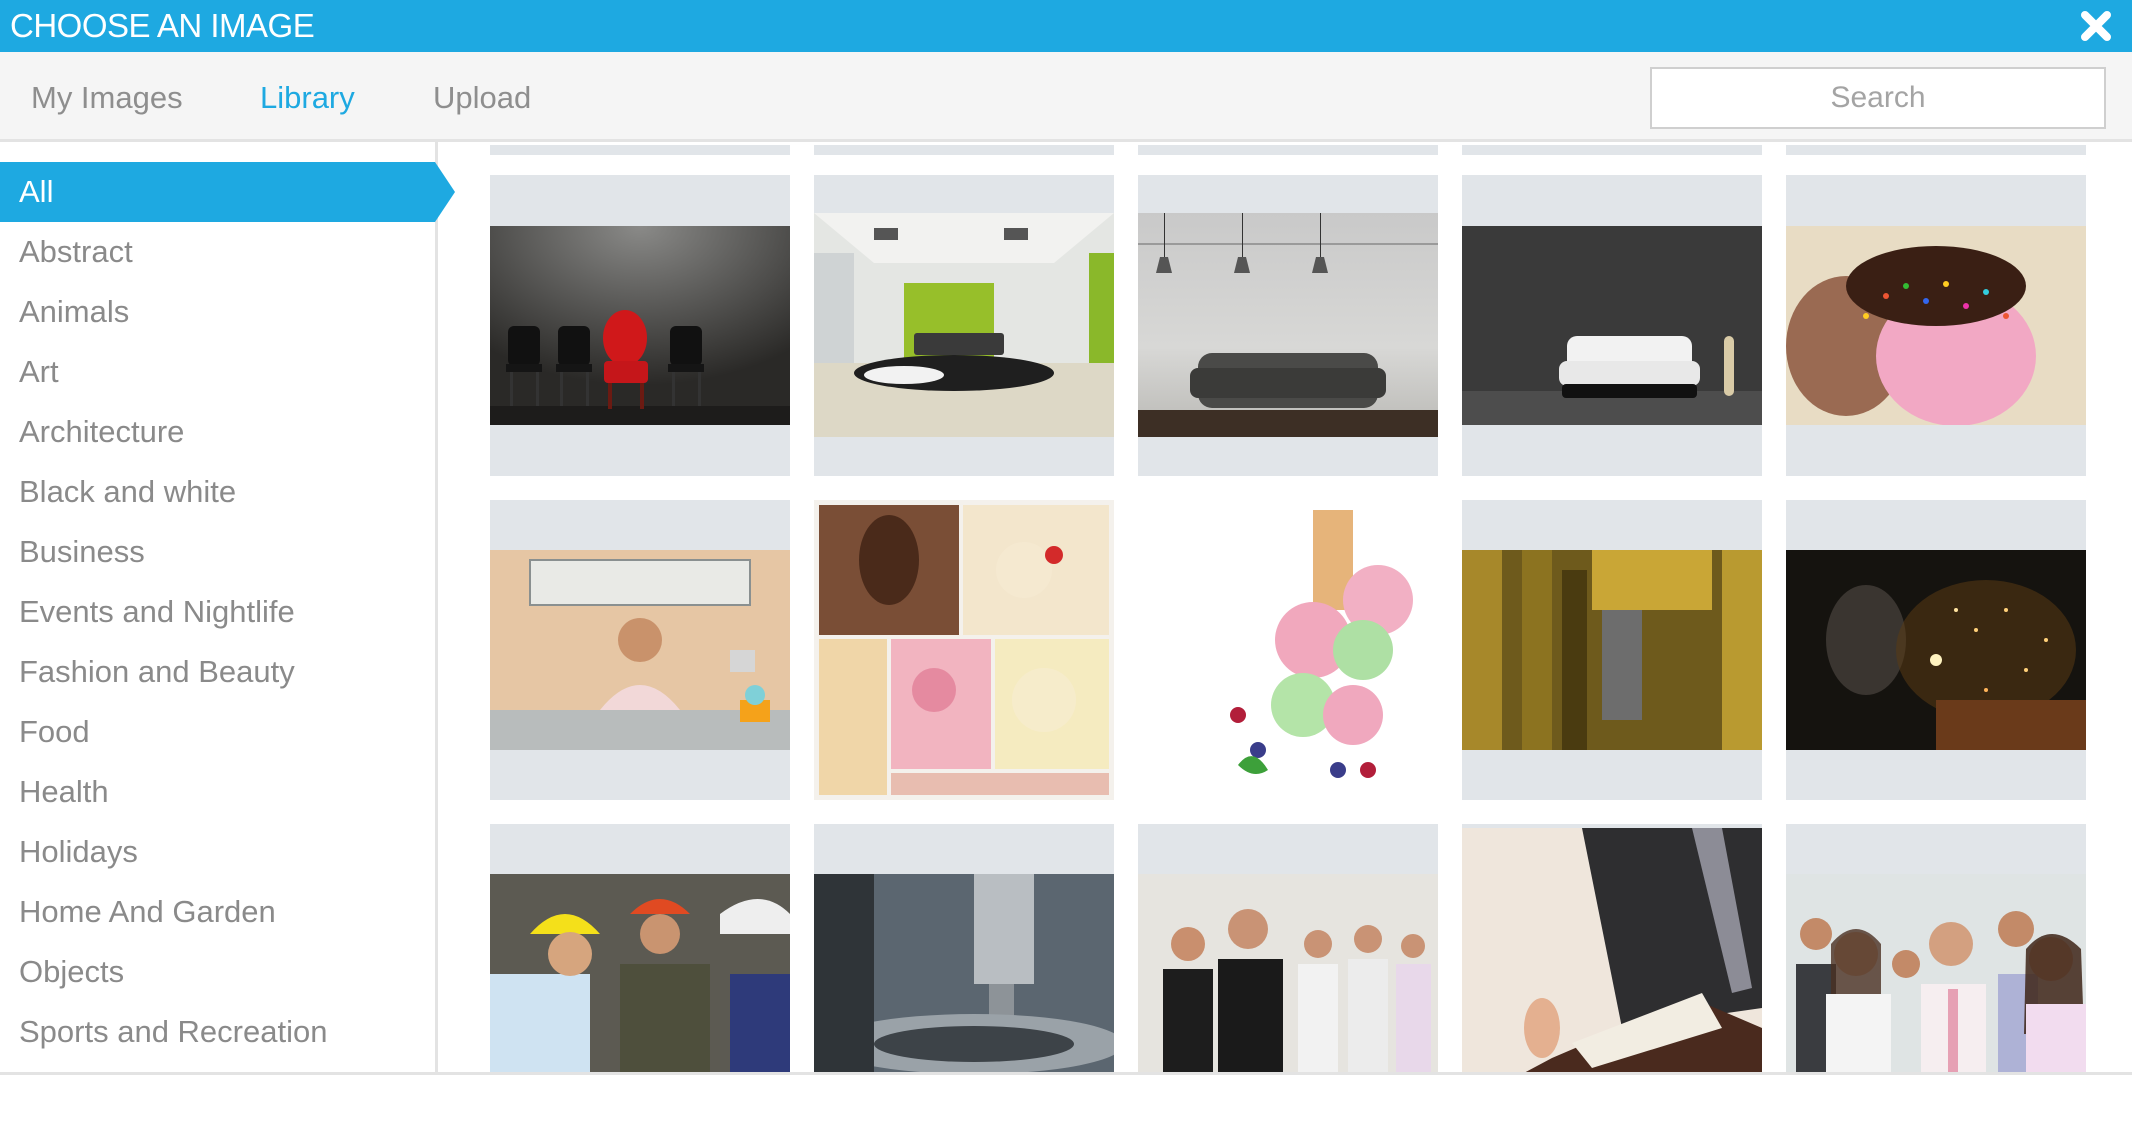 Image resolution: width=2132 pixels, height=1142 pixels. Describe the element at coordinates (217, 312) in the screenshot. I see `category-animals: Animals` at that location.